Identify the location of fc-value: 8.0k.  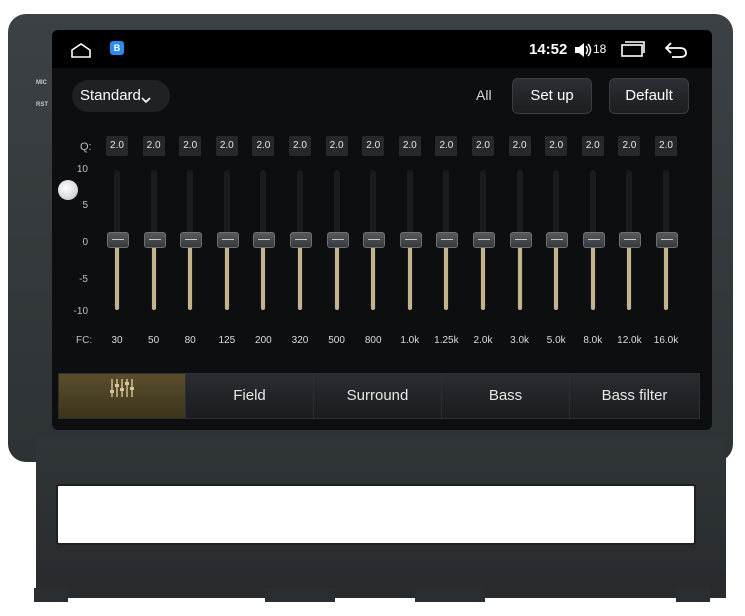
(593, 340).